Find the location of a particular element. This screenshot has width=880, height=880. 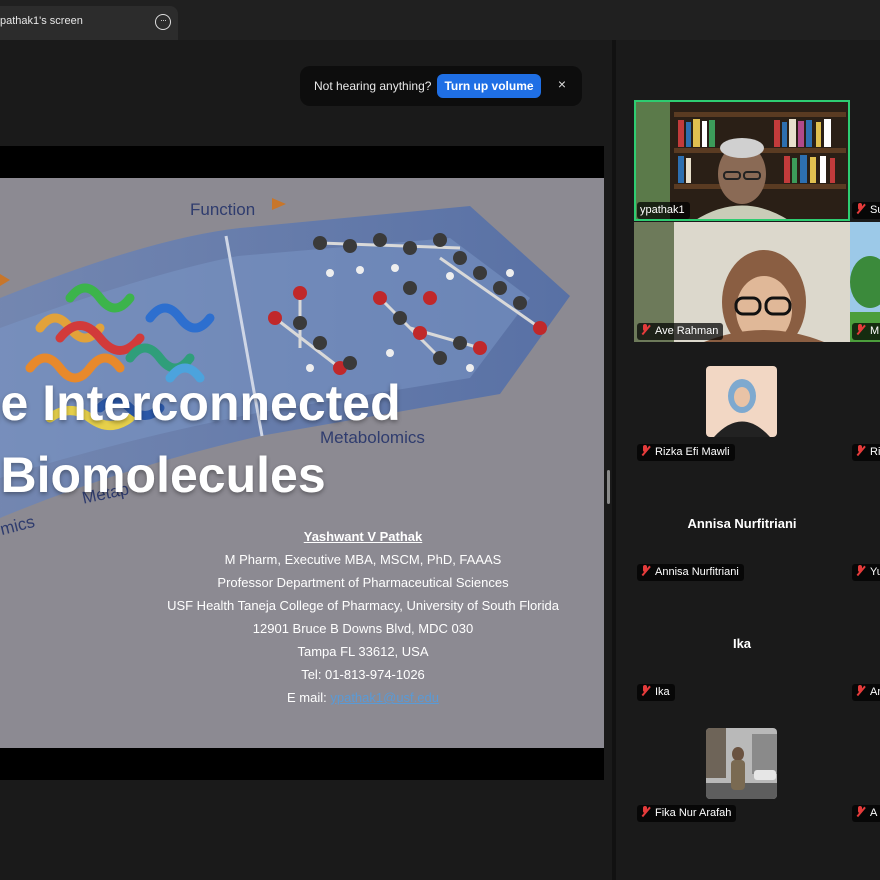

author-email-line: E mail: ypathak1@usf.edu is located at coordinates (302, 697).